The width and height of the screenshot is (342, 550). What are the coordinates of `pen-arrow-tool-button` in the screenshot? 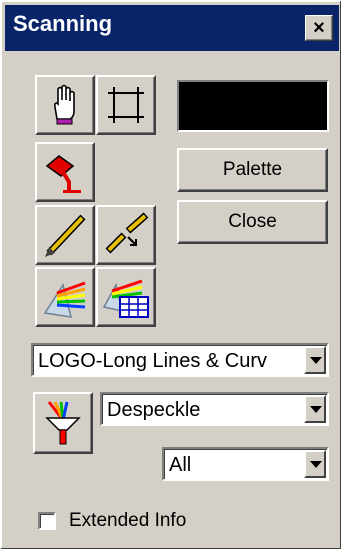 It's located at (126, 235).